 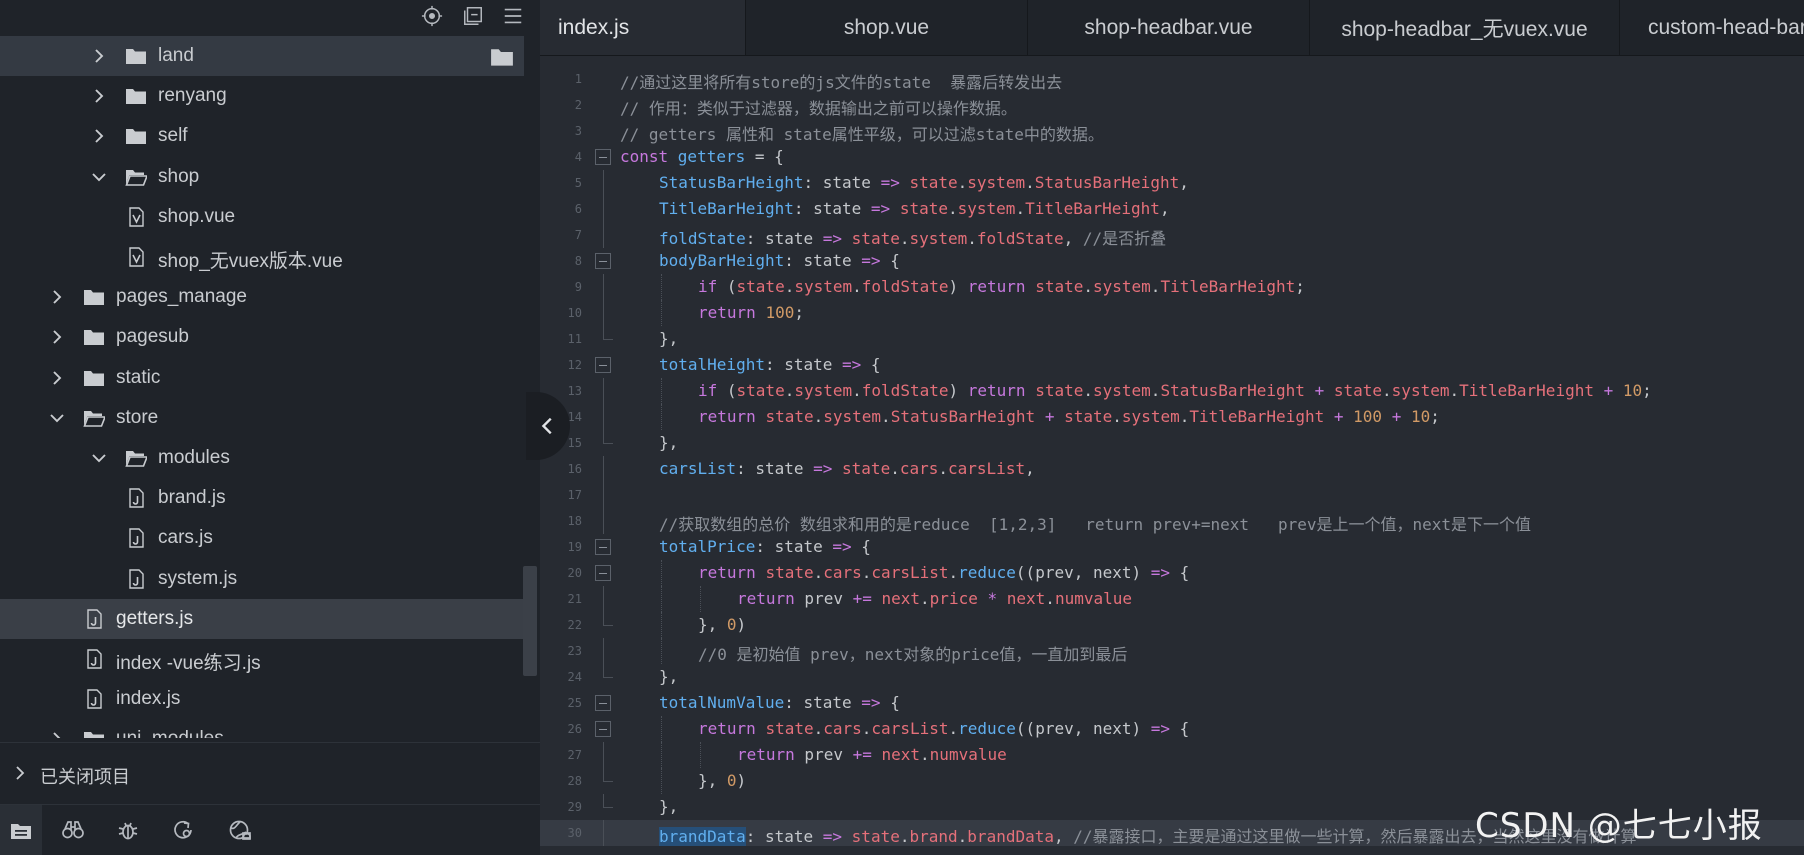 I want to click on editor-tab: shop-headbar.vue, so click(x=1169, y=27).